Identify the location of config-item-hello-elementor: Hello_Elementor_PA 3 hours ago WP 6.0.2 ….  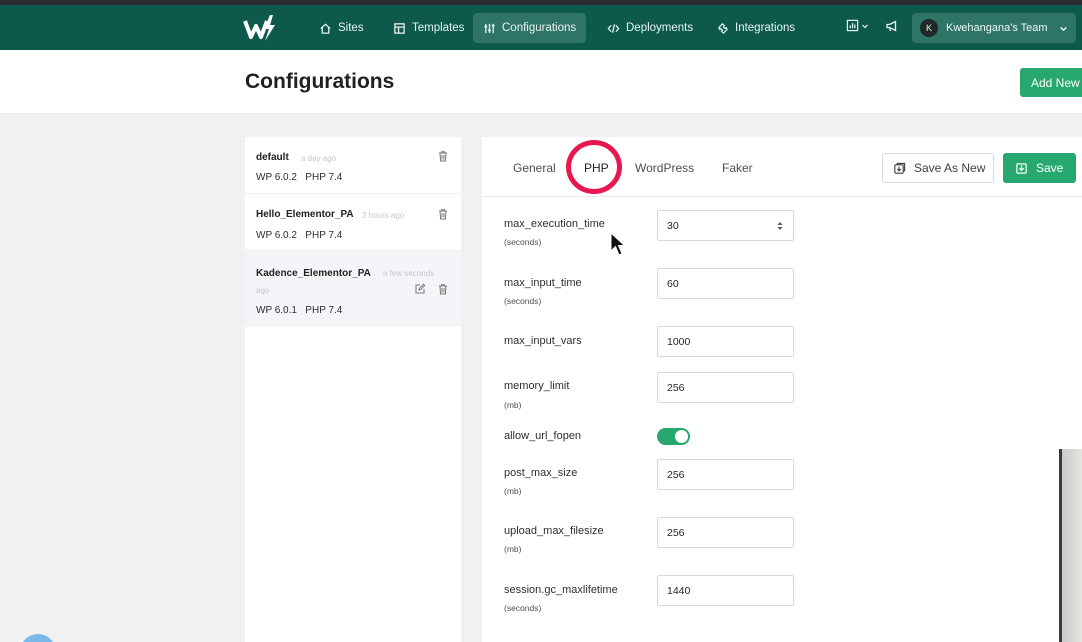
(353, 222).